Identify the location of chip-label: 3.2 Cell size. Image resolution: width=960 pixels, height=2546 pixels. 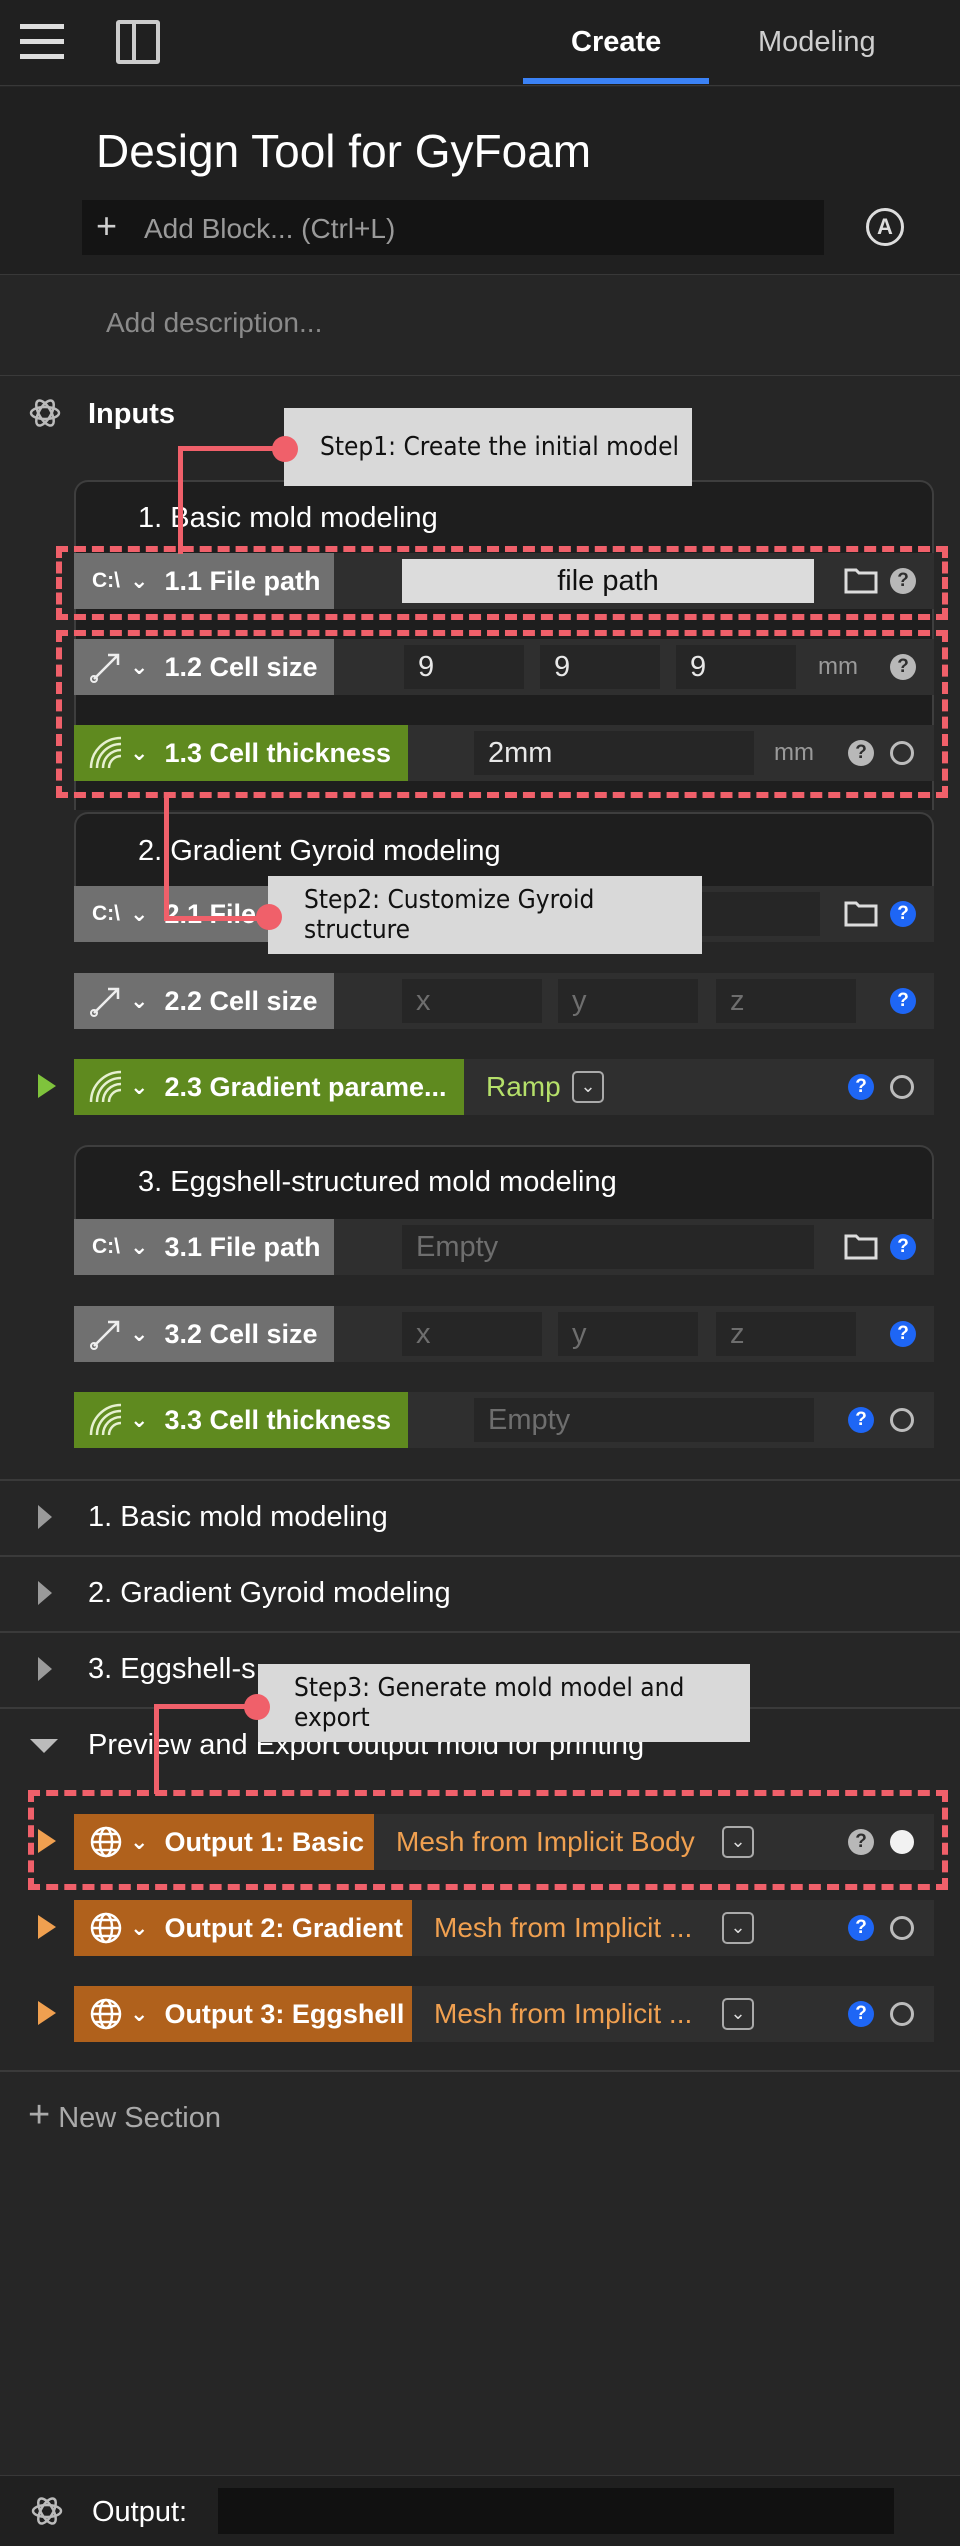
(241, 1333).